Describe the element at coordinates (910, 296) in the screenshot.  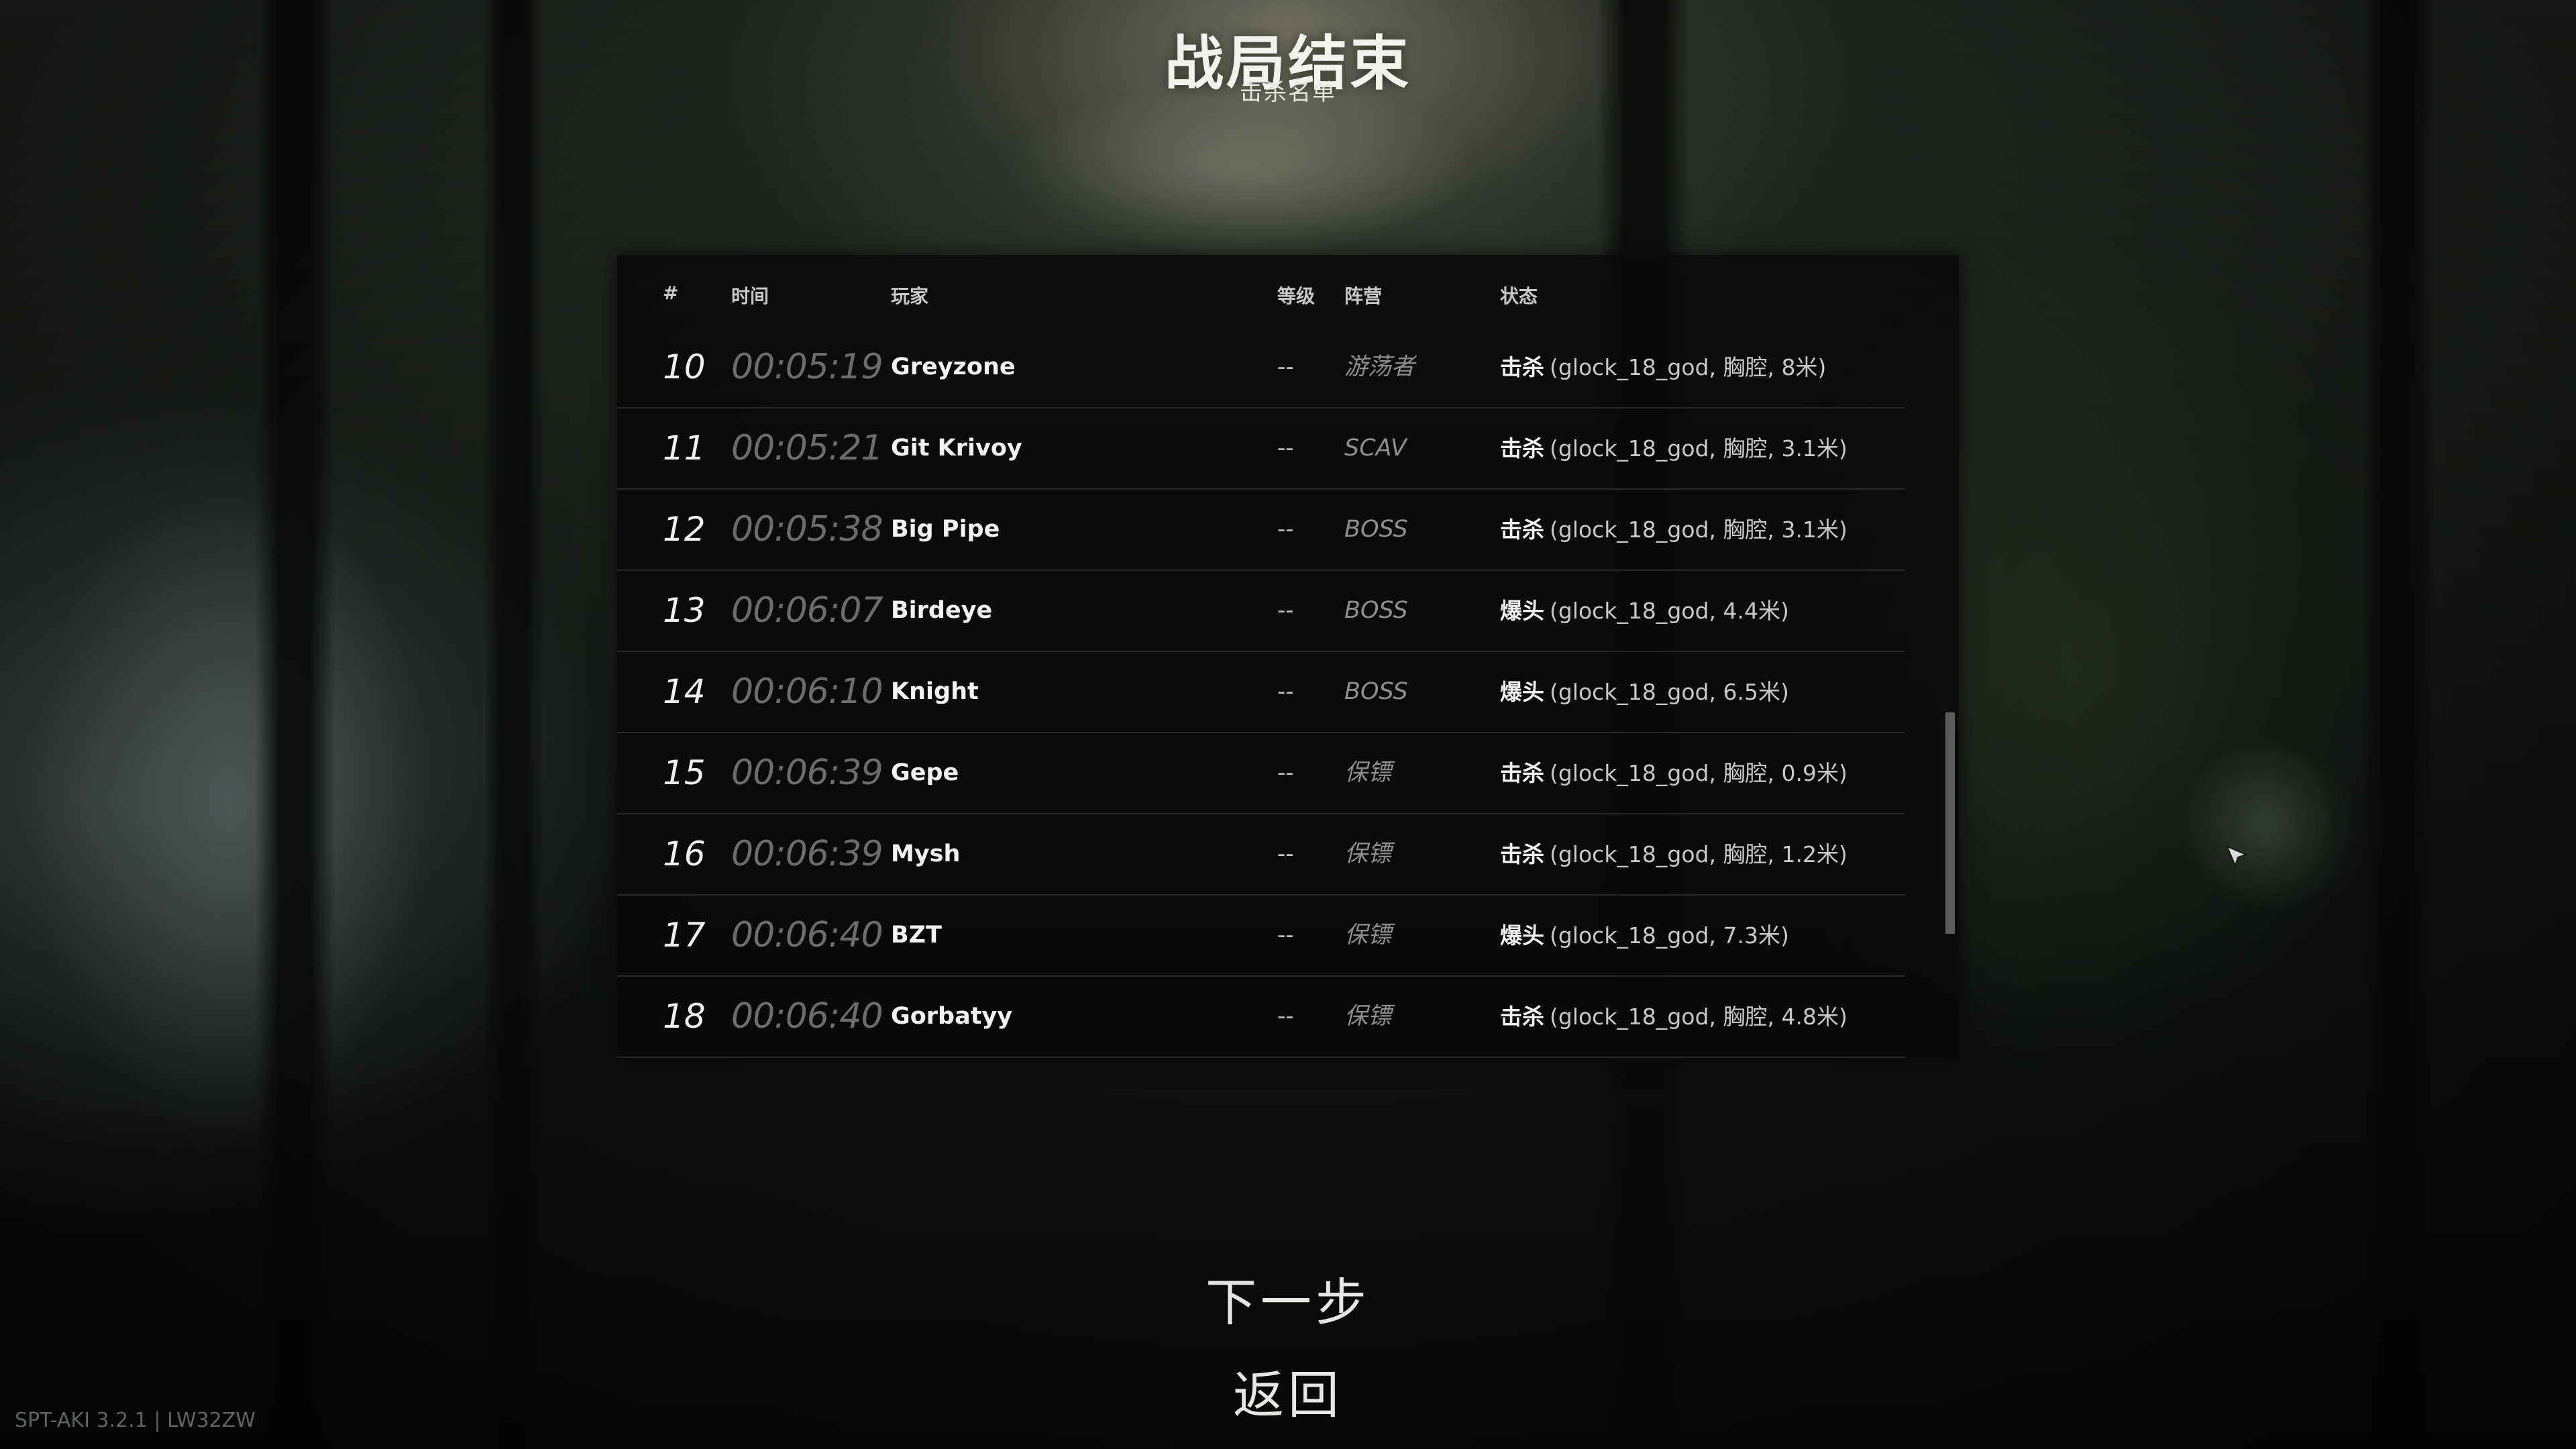
I see `header-player: 玩家` at that location.